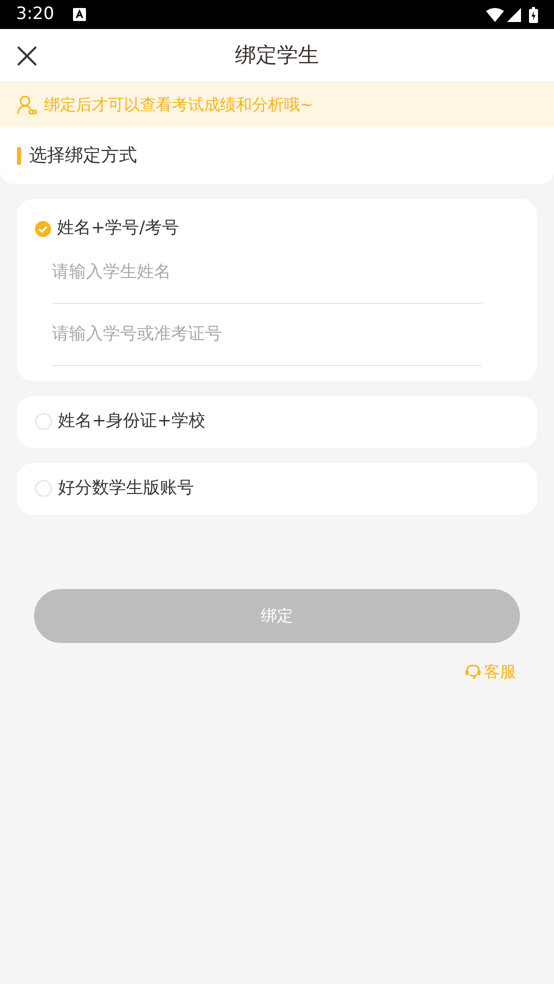 This screenshot has width=554, height=984. What do you see at coordinates (126, 488) in the screenshot?
I see `option-label: 好分数学生版账号` at bounding box center [126, 488].